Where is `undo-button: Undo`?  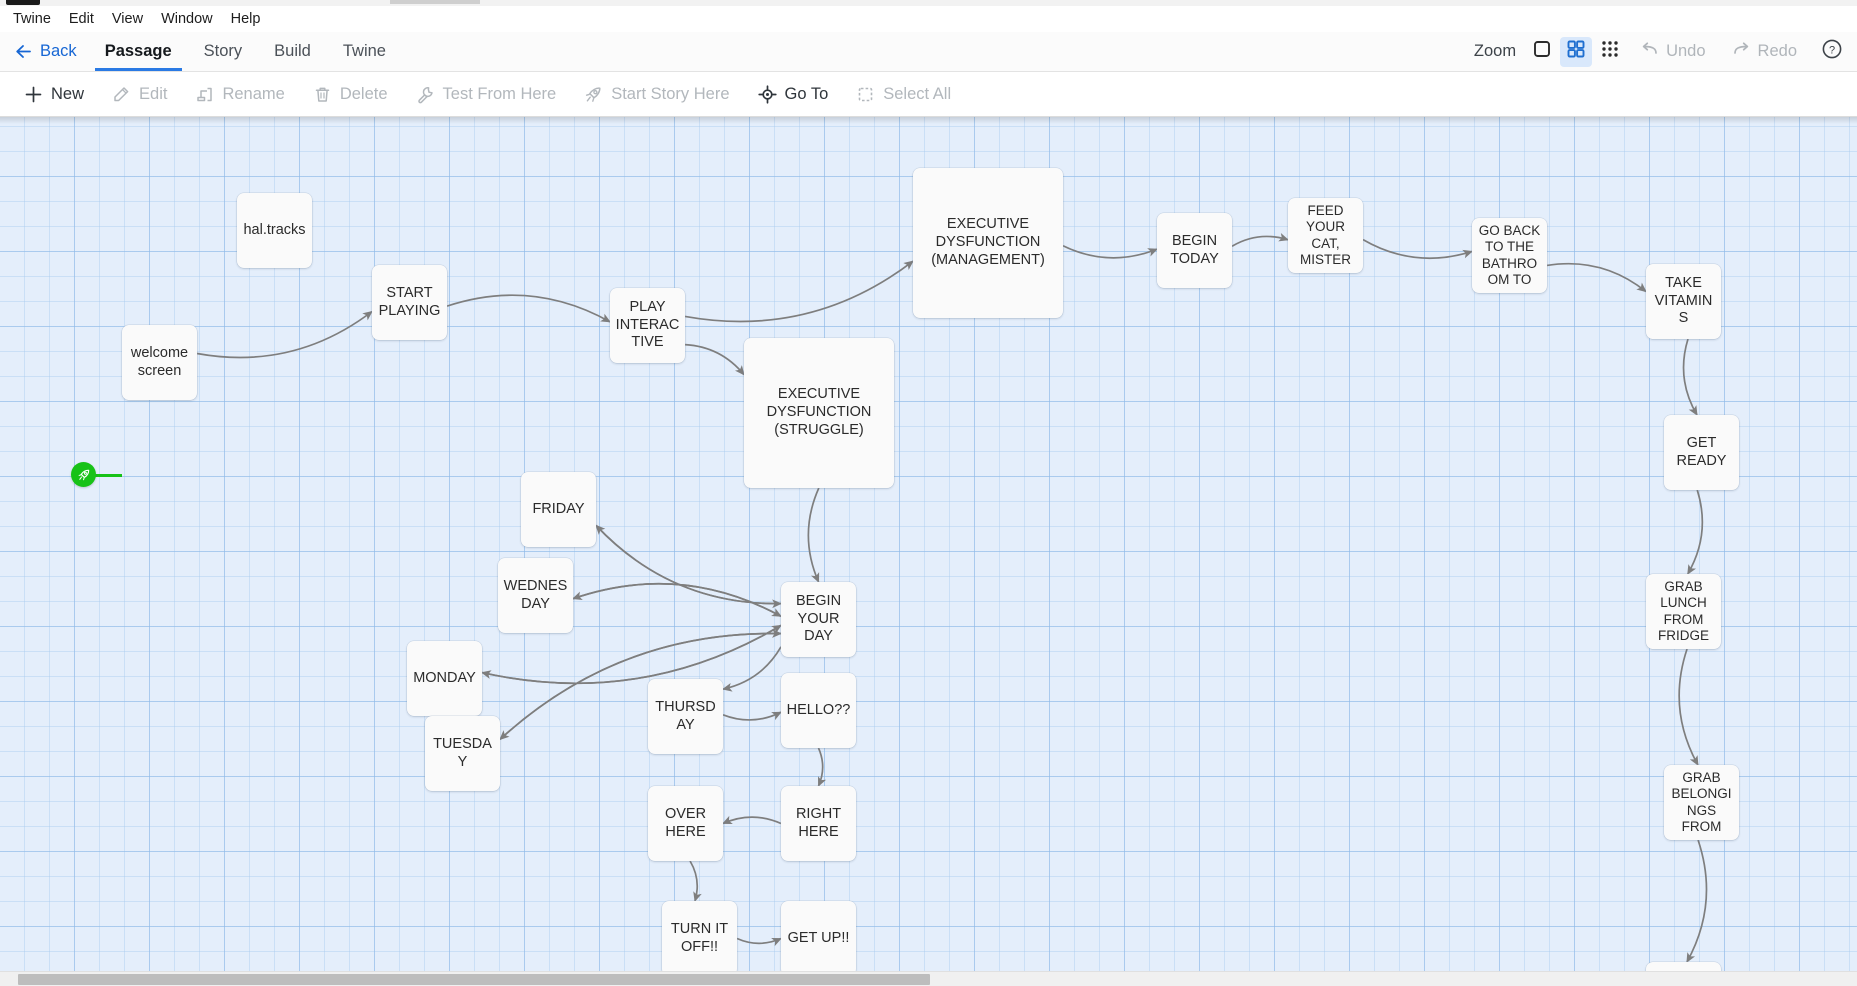
undo-button: Undo is located at coordinates (1672, 52).